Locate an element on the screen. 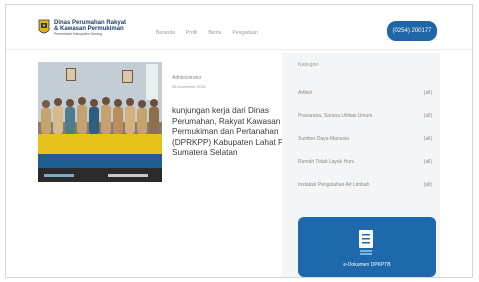 This screenshot has width=479, height=282. post-title-line: Permukiman dan Pertanahan is located at coordinates (225, 132).